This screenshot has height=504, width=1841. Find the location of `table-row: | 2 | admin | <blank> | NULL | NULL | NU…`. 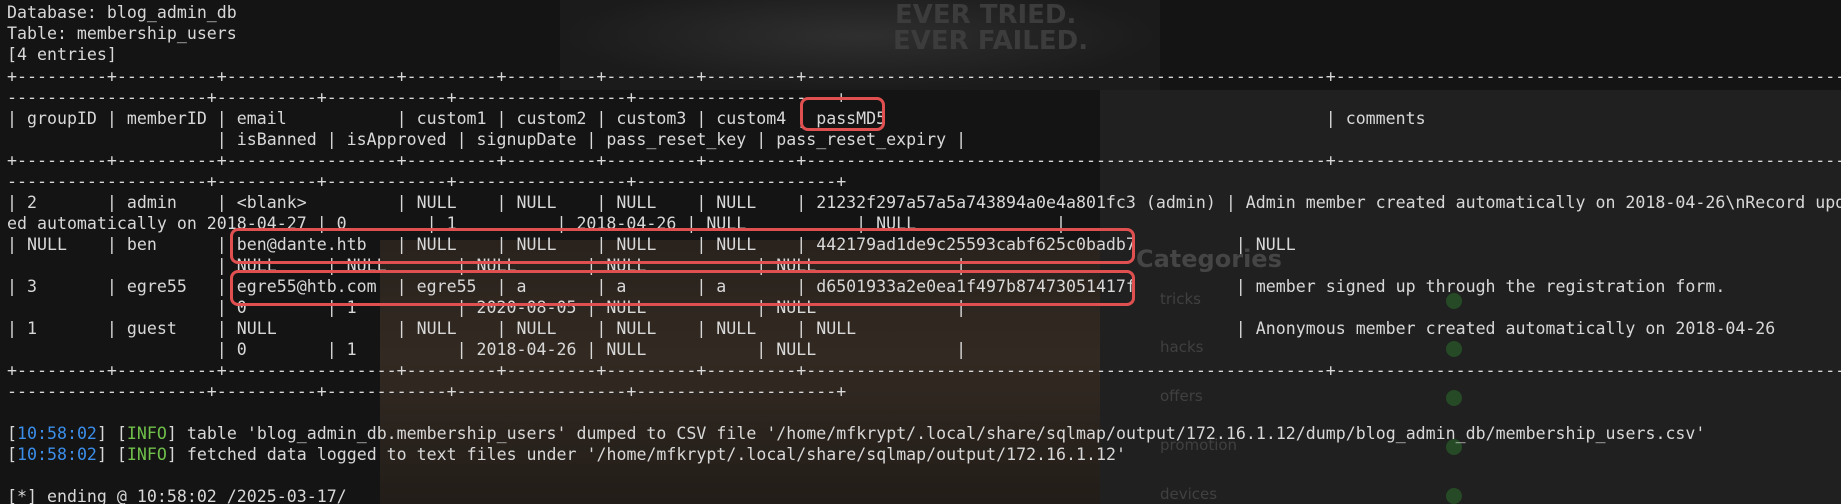

table-row: | 2 | admin | <blank> | NULL | NULL | NU… is located at coordinates (924, 202).